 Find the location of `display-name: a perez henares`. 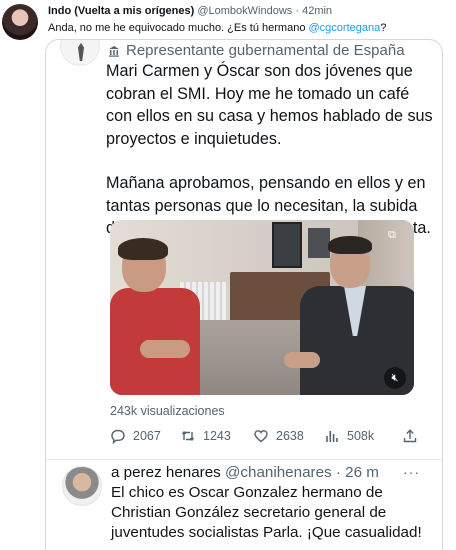

display-name: a perez henares is located at coordinates (166, 472).